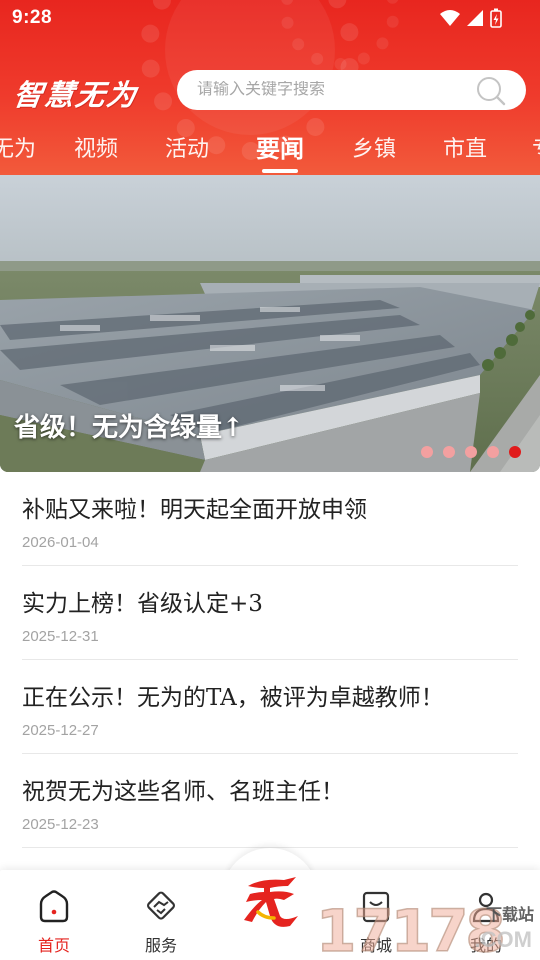 This screenshot has height=960, width=540. What do you see at coordinates (233, 698) in the screenshot?
I see `news-title: 正在公示！无为的TA，被评为卓越教师！` at bounding box center [233, 698].